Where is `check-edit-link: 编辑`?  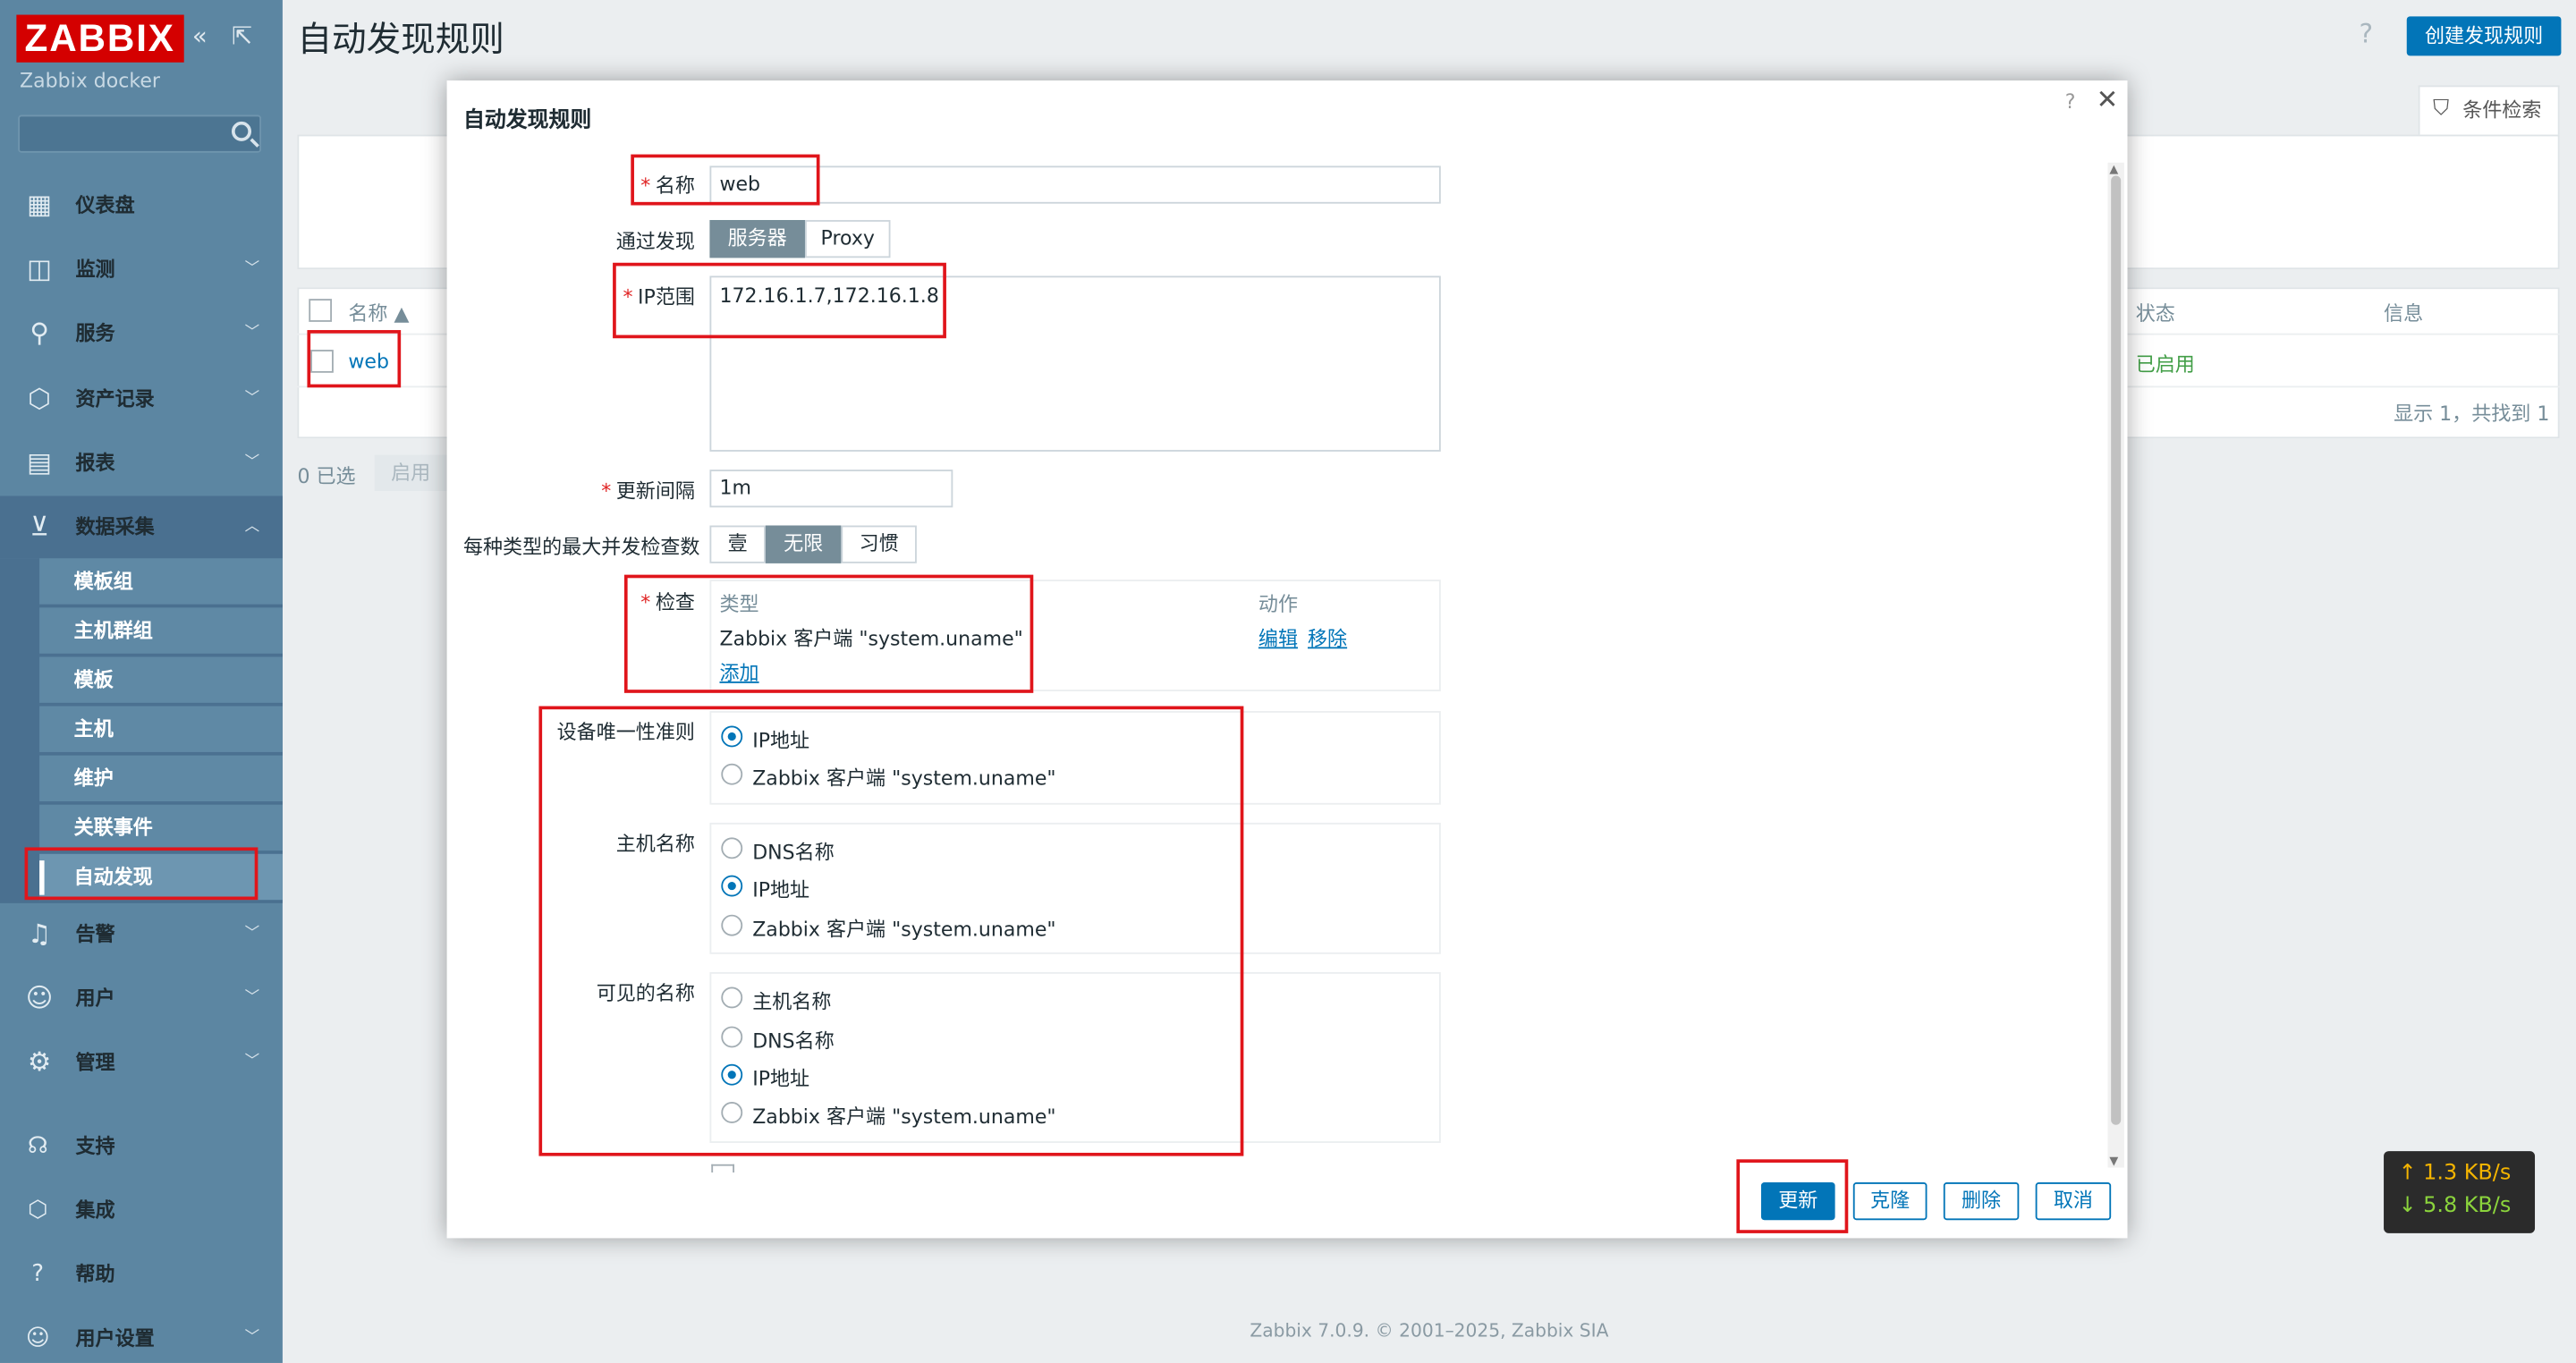 check-edit-link: 编辑 is located at coordinates (1278, 638).